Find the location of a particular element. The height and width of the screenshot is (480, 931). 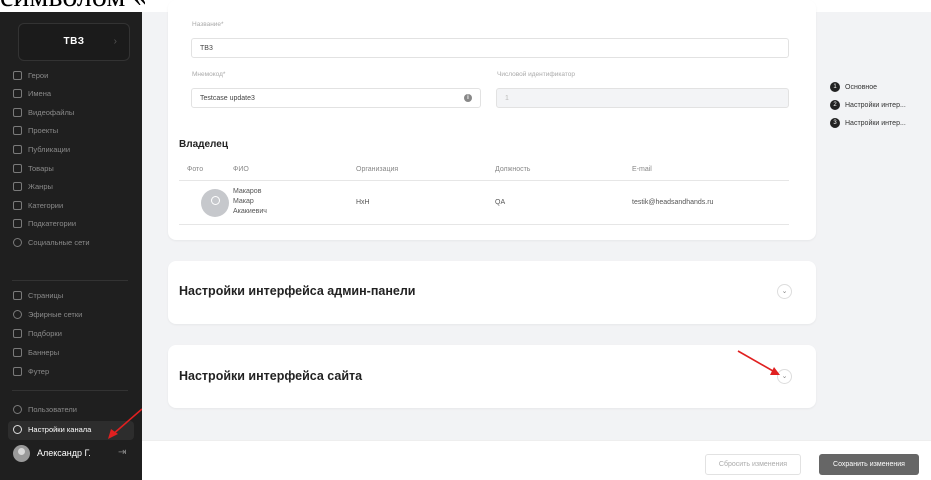

page-icon is located at coordinates (17, 295).